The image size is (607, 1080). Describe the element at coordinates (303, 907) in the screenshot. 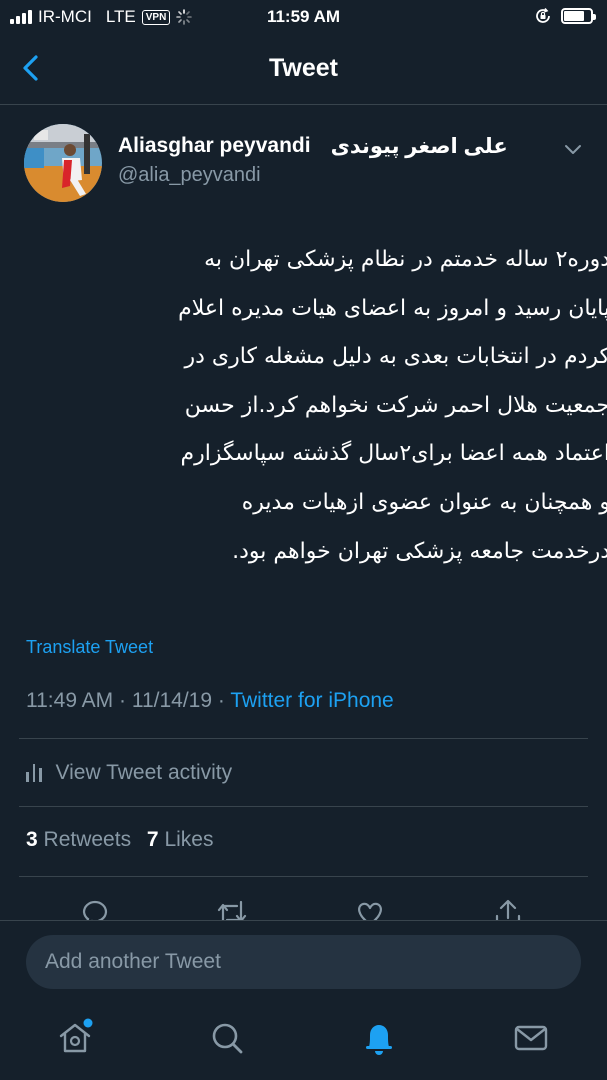

I see `tweet-actions` at that location.